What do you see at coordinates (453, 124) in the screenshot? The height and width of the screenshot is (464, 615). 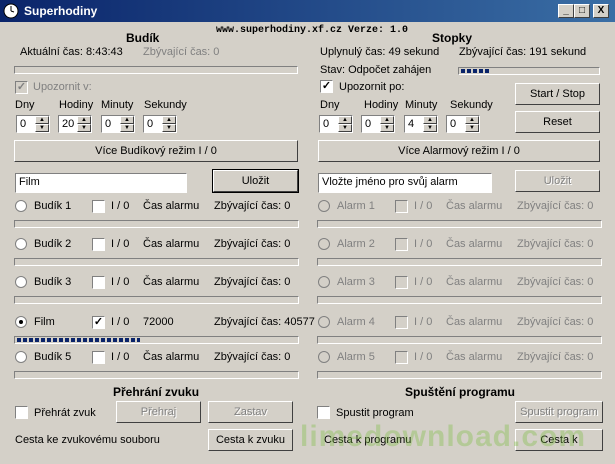 I see `stopky-seconds-value: 0` at bounding box center [453, 124].